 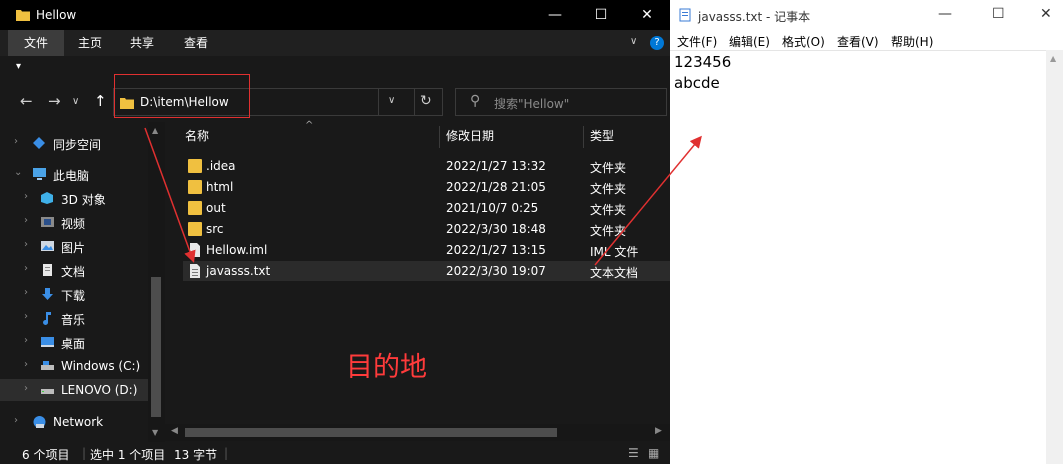 I want to click on scroll-left-icon: ◀, so click(x=174, y=431).